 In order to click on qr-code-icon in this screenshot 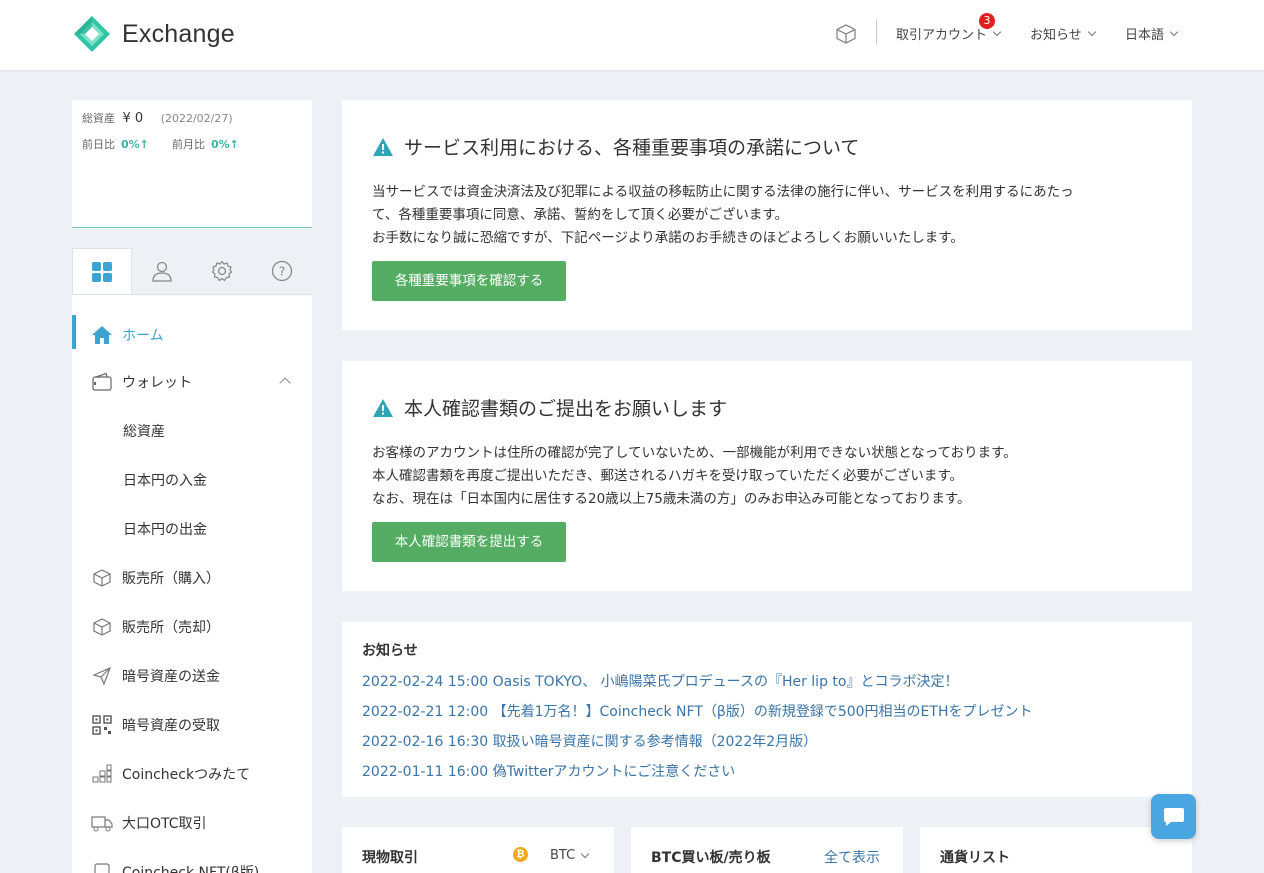, I will do `click(102, 725)`.